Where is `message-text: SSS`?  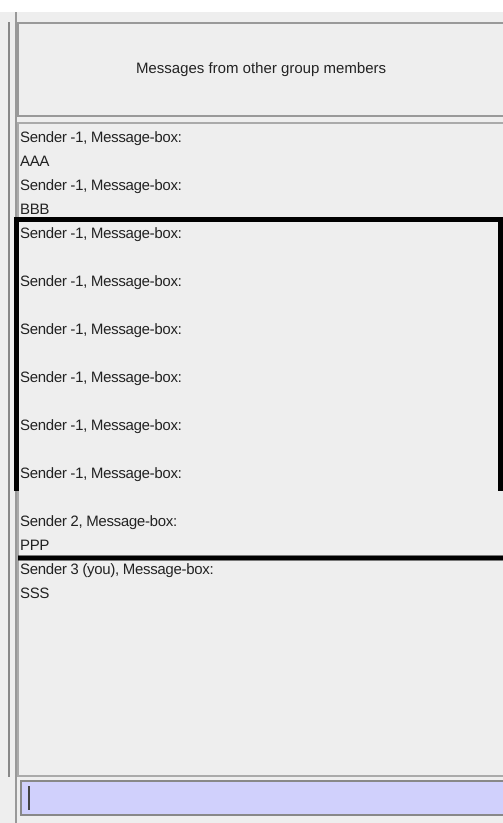
message-text: SSS is located at coordinates (35, 593).